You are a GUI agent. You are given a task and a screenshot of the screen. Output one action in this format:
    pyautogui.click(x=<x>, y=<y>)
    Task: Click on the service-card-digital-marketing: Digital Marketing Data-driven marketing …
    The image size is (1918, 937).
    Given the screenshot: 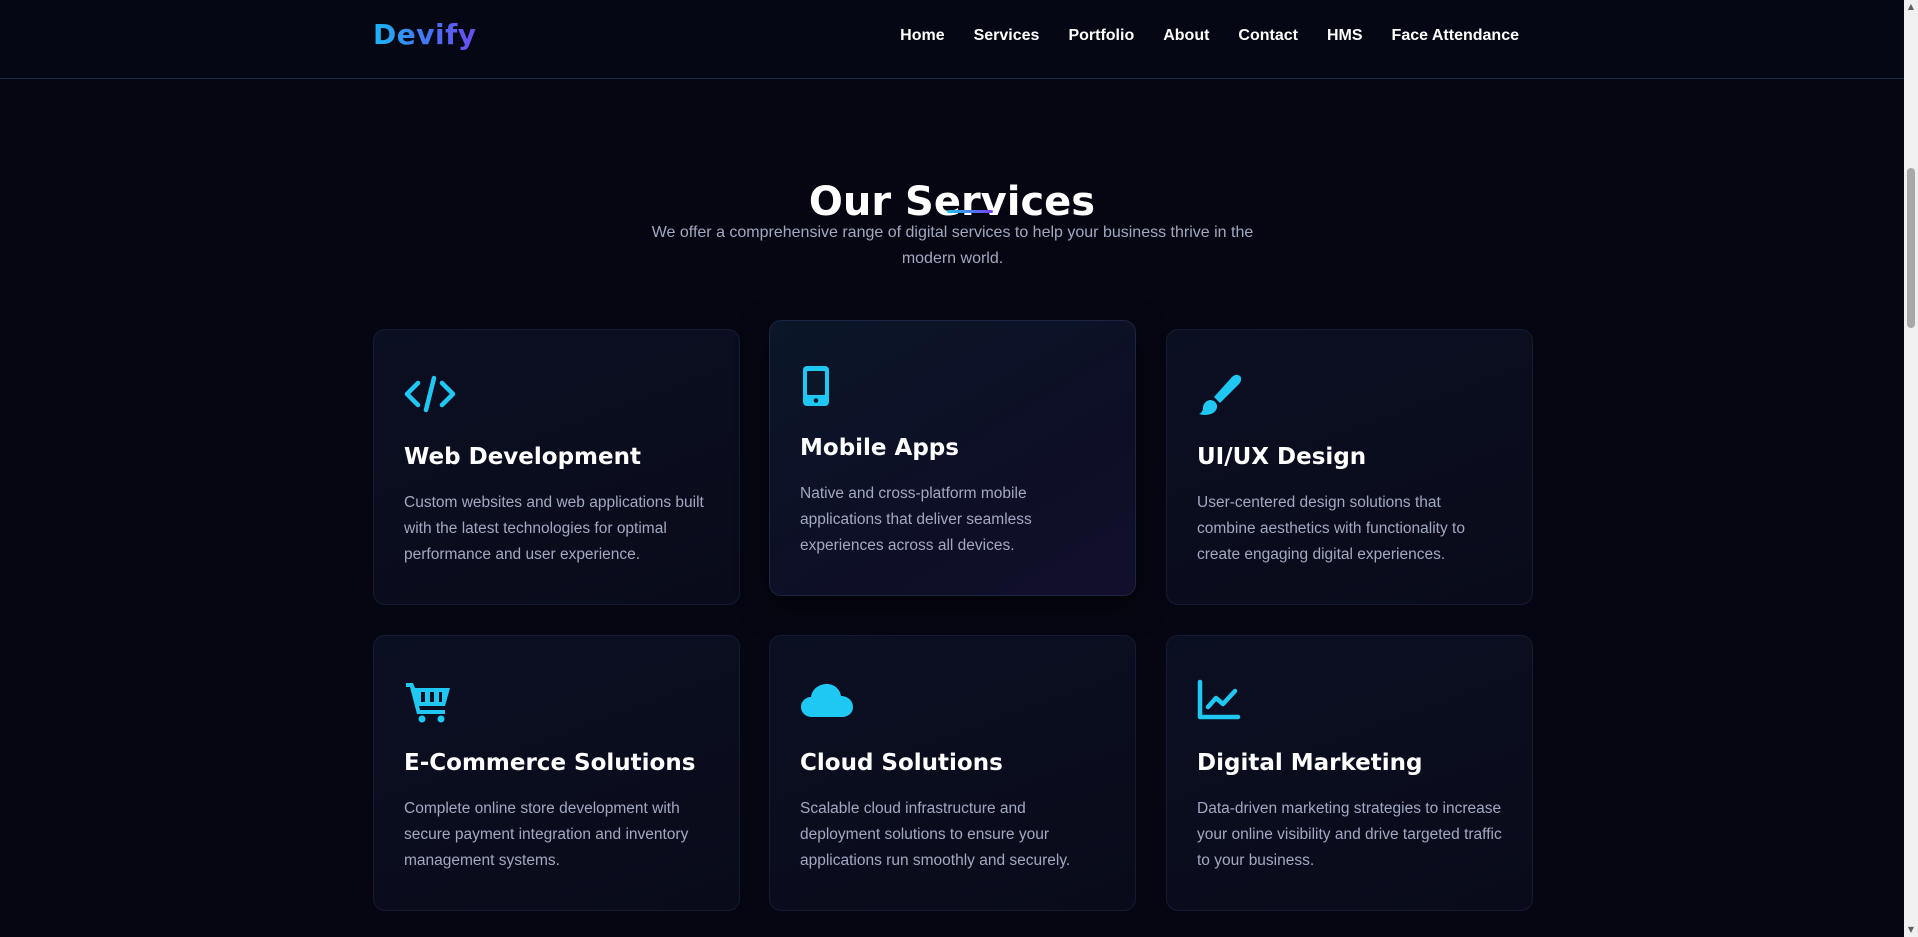 What is the action you would take?
    pyautogui.click(x=1349, y=773)
    